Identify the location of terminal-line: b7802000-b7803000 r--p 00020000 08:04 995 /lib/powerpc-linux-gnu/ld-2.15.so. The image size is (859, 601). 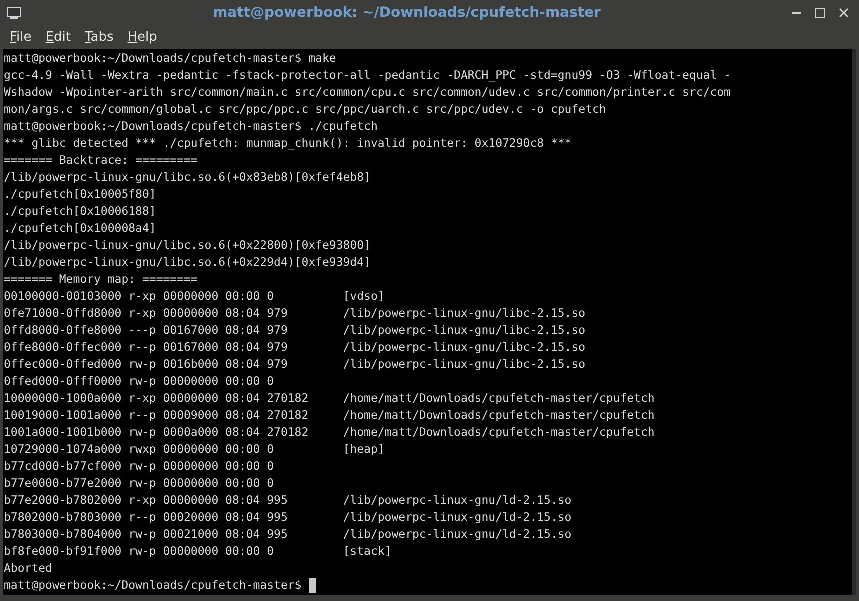
(288, 517).